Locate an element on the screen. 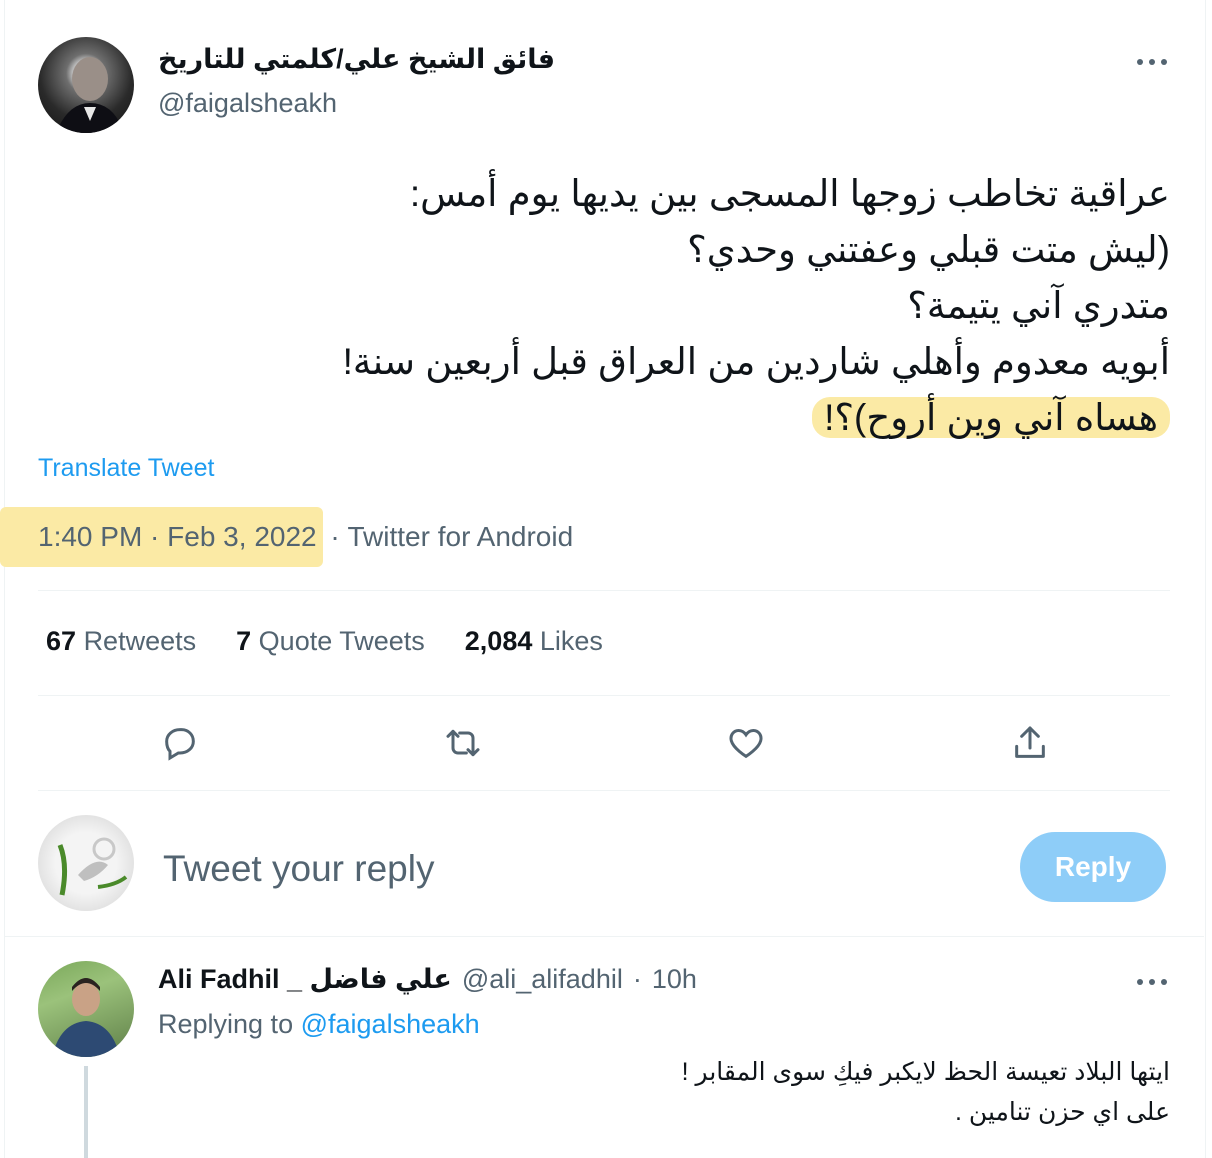  author-avatar is located at coordinates (86, 85).